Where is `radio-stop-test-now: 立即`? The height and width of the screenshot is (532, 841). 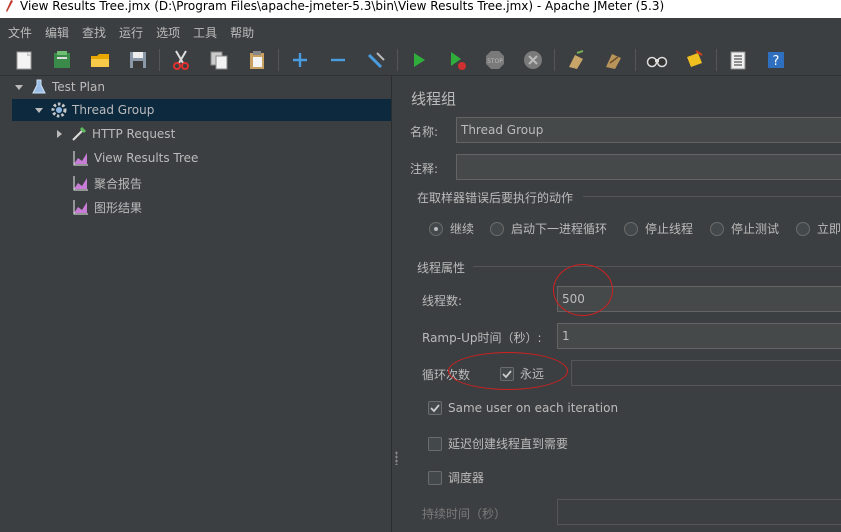
radio-stop-test-now: 立即 is located at coordinates (818, 228).